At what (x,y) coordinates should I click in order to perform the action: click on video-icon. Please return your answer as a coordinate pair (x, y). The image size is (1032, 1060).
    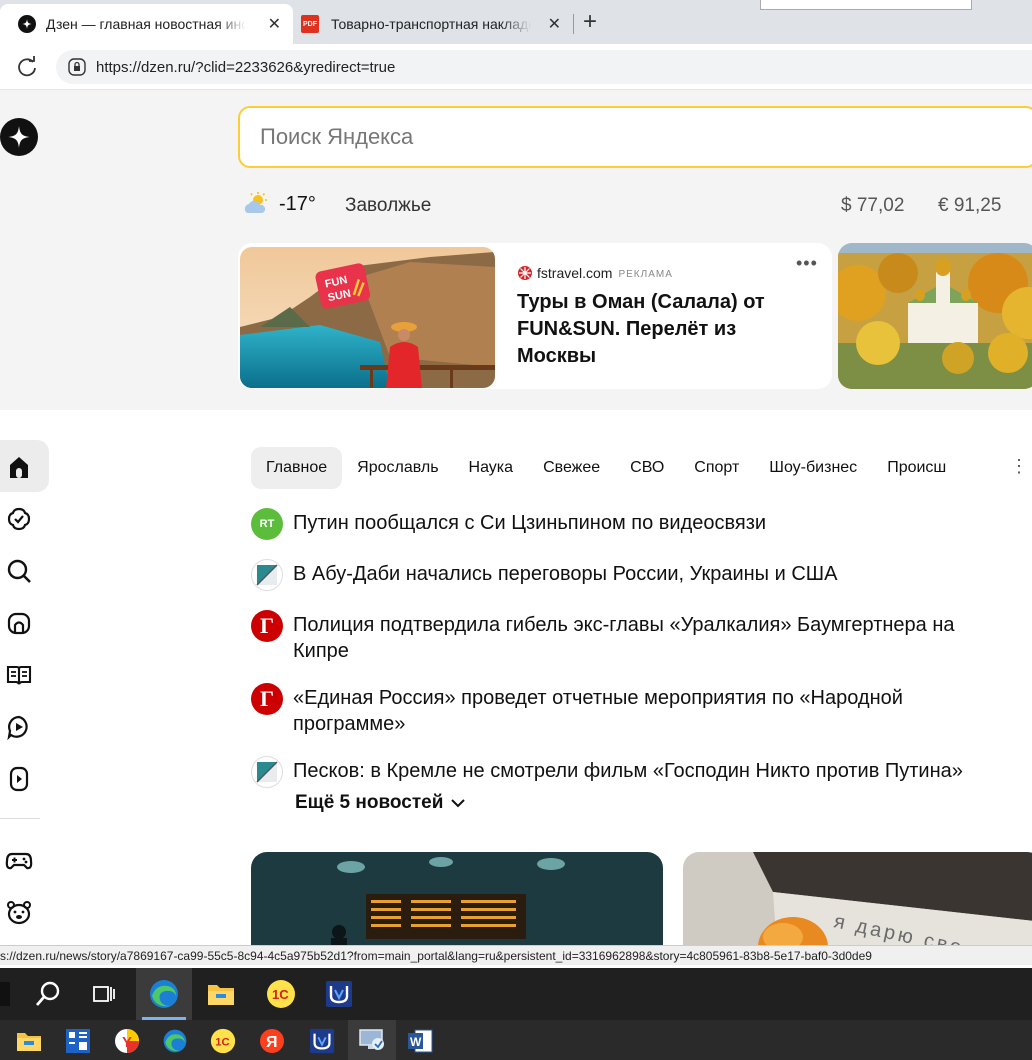
    Looking at the image, I should click on (19, 727).